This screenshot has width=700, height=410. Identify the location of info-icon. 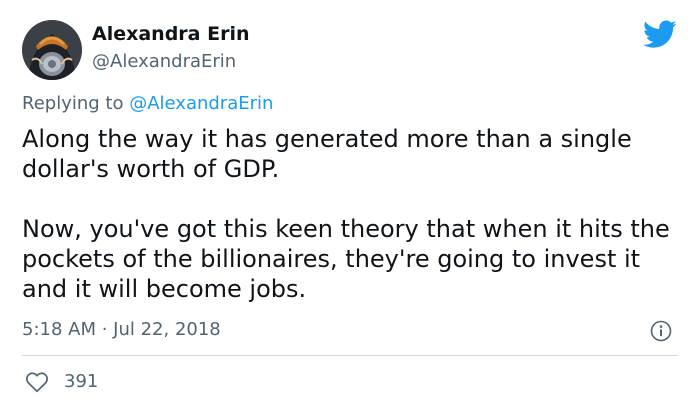
(661, 331).